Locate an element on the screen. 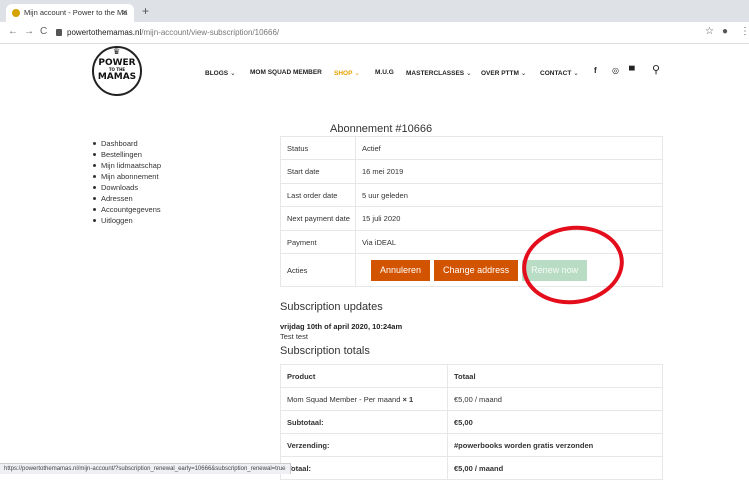 Image resolution: width=749 pixels, height=480 pixels. reload-icon: C is located at coordinates (43, 31).